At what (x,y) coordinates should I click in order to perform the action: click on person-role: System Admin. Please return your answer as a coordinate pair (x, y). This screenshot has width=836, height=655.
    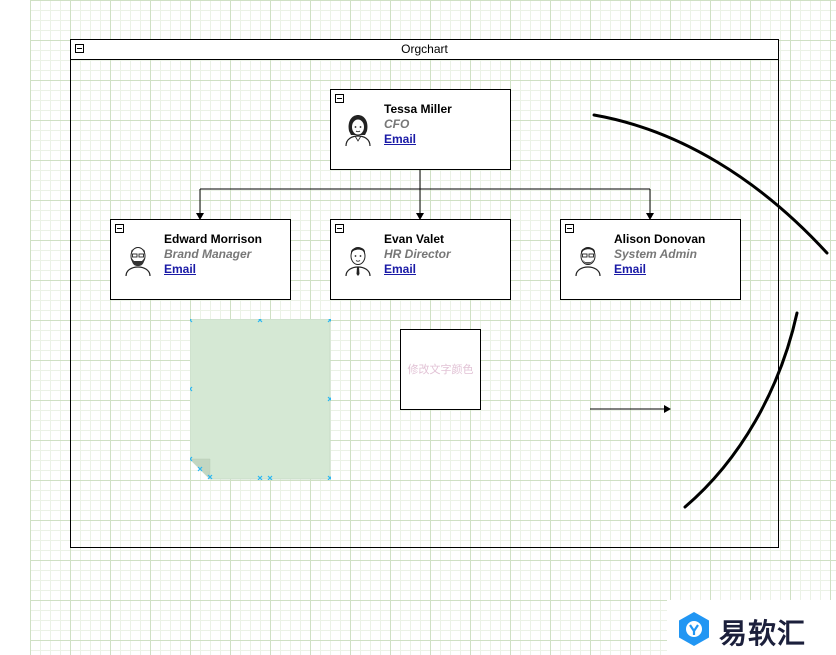
    Looking at the image, I should click on (655, 254).